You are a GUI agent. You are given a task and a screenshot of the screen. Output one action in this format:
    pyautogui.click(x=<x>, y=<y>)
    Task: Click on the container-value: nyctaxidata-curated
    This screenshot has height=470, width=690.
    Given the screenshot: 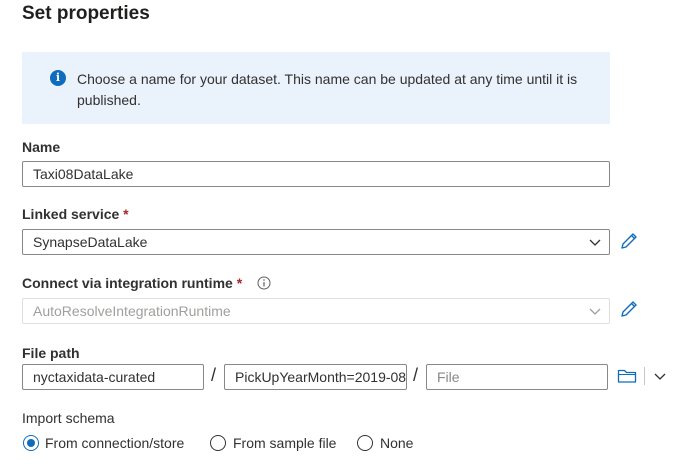 What is the action you would take?
    pyautogui.click(x=94, y=377)
    